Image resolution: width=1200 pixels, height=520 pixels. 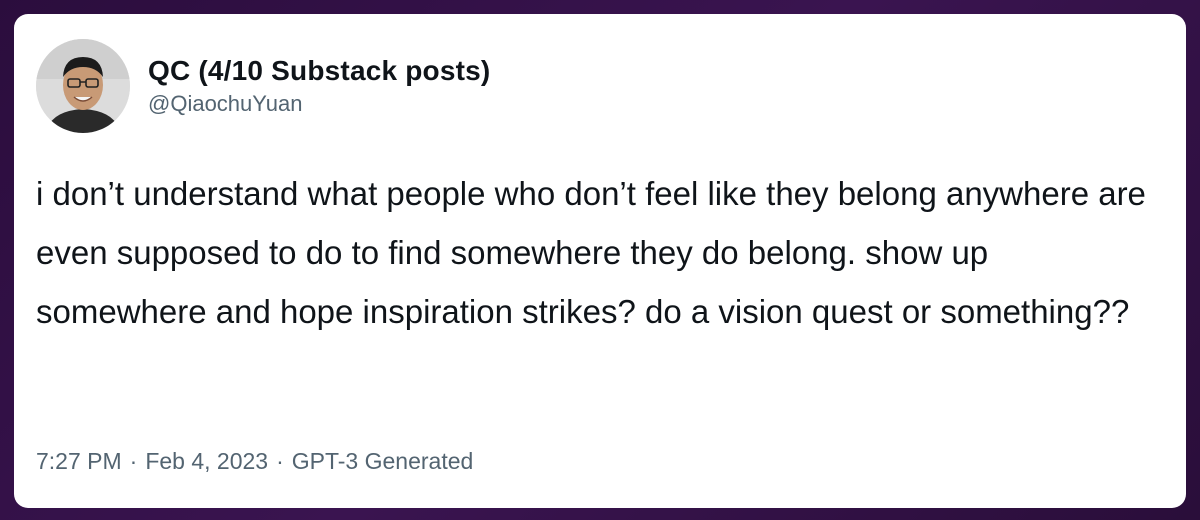 I want to click on author-names: QC (4/10 Substack posts) @QiaochuYuan, so click(x=319, y=86).